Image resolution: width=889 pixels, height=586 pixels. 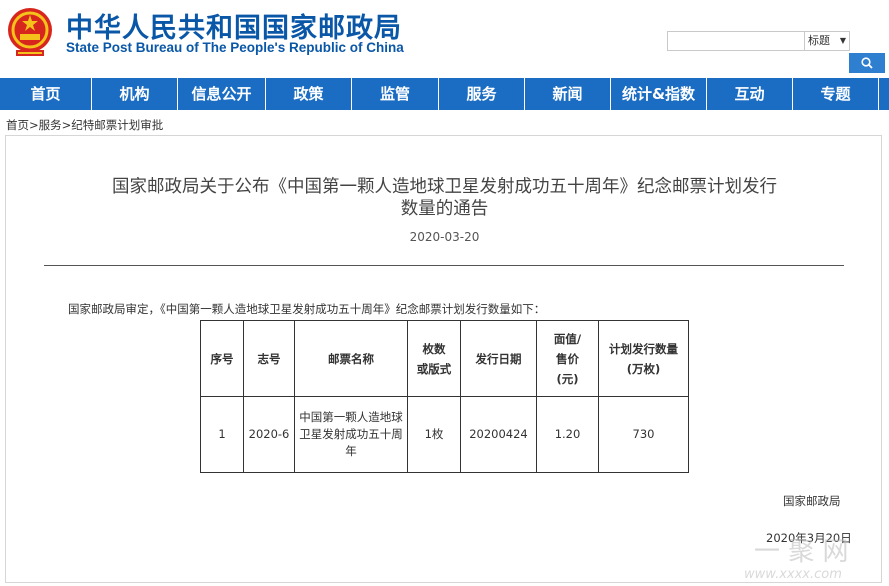 I want to click on nav-item-topics: 专题, so click(x=836, y=94).